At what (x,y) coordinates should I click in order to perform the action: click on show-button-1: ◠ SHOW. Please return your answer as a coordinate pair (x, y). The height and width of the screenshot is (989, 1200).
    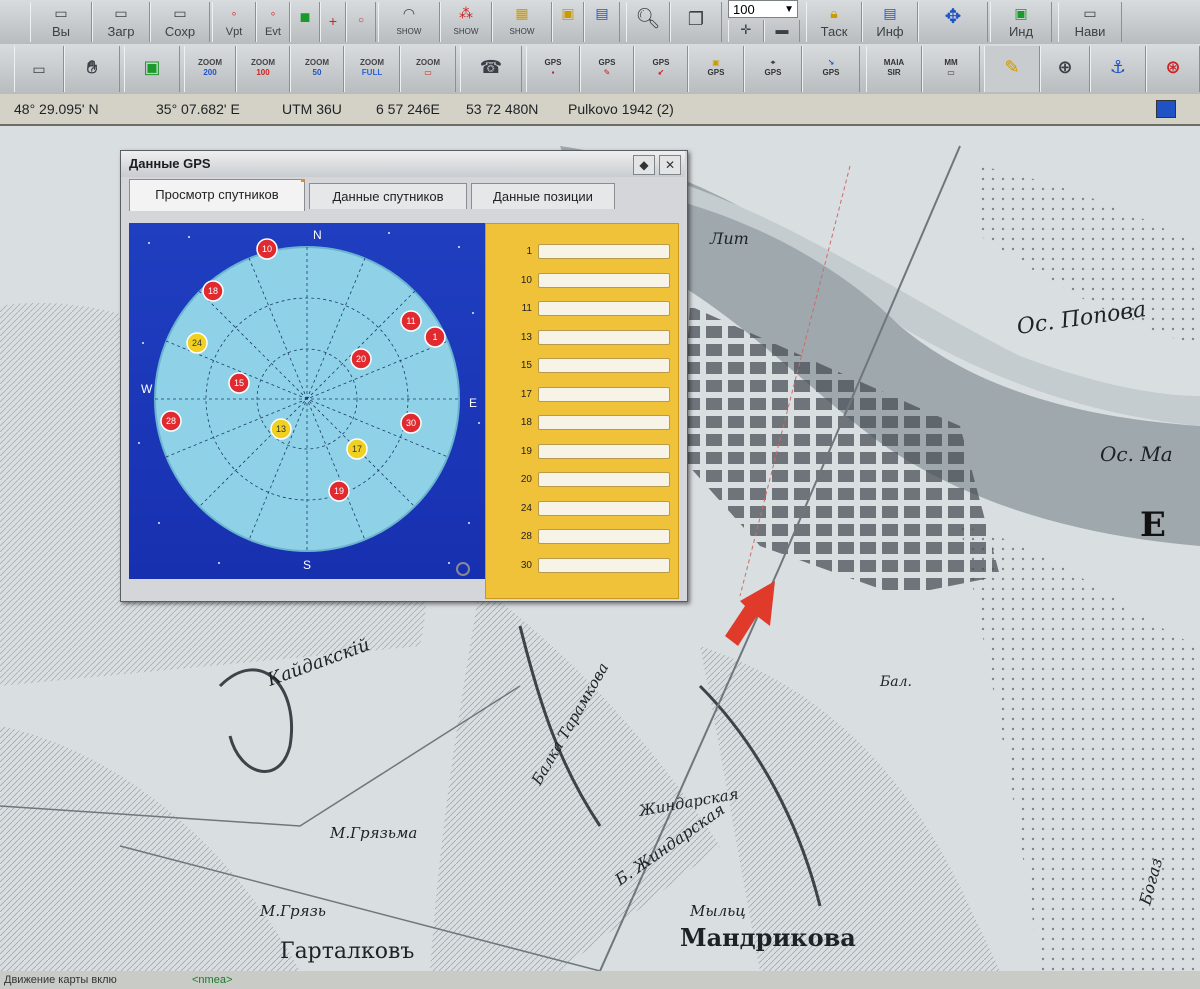
    Looking at the image, I should click on (409, 22).